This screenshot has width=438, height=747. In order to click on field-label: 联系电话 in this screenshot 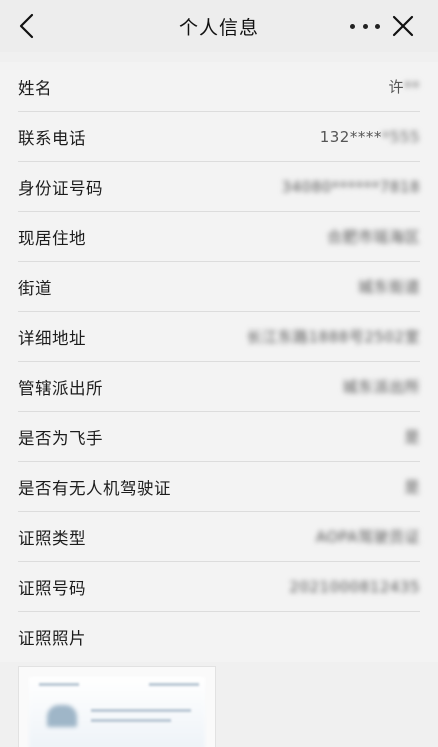, I will do `click(52, 138)`.